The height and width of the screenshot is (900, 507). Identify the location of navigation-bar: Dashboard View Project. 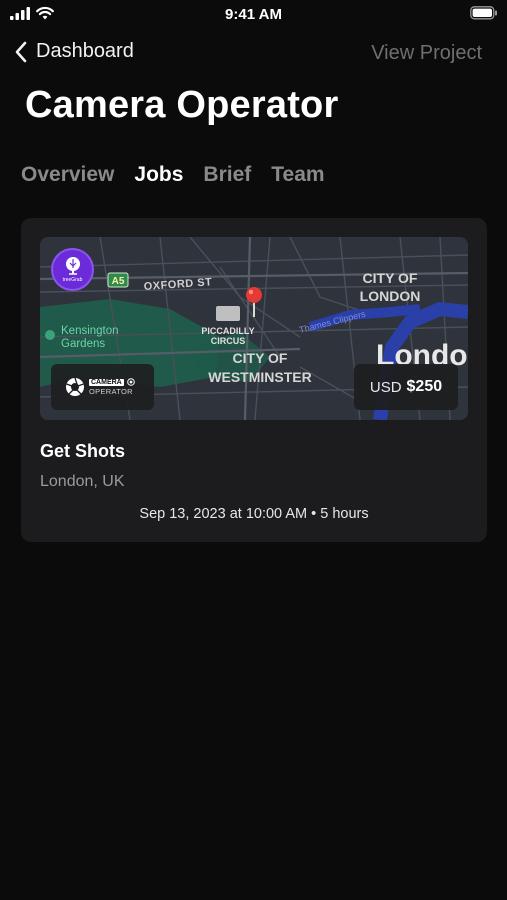
(253, 54).